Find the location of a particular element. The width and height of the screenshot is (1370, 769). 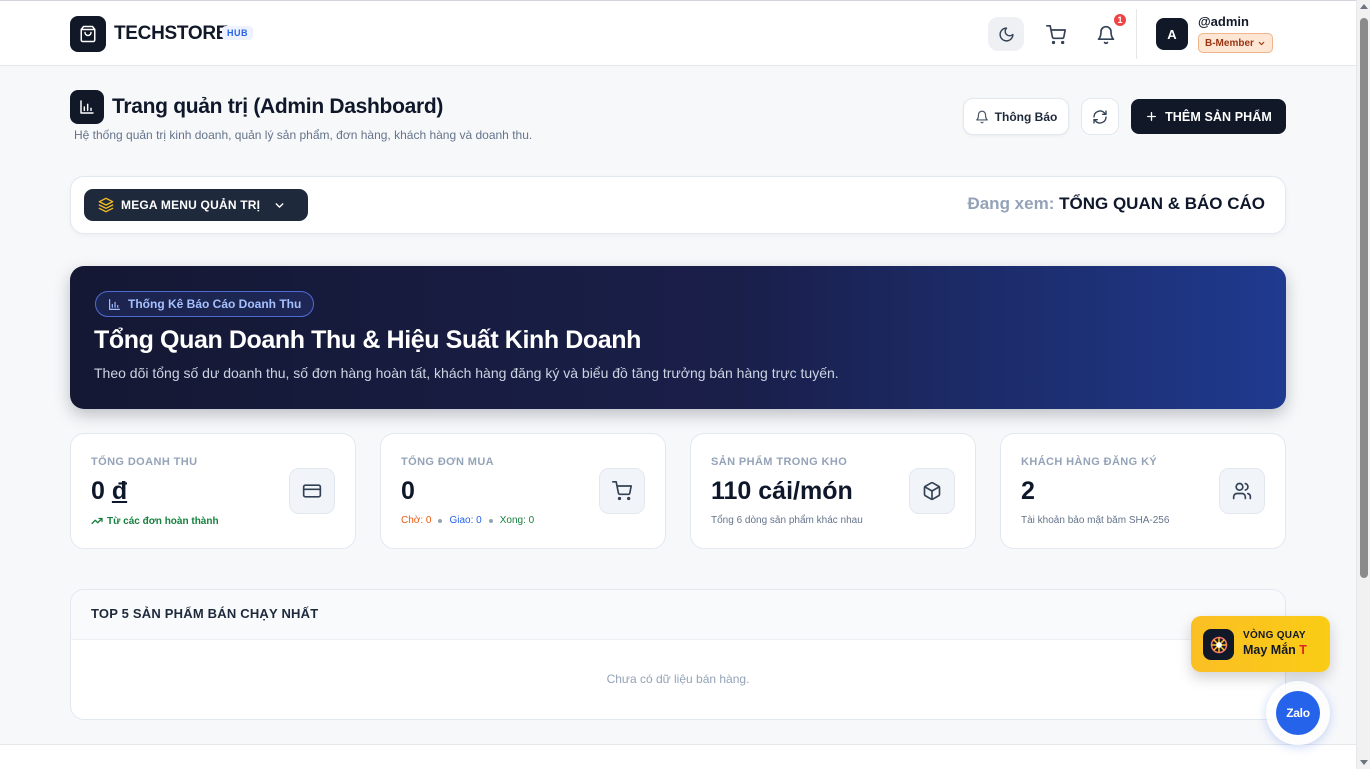

hero-tag: Thống Kê Báo Cáo Doanh Thu is located at coordinates (205, 304).